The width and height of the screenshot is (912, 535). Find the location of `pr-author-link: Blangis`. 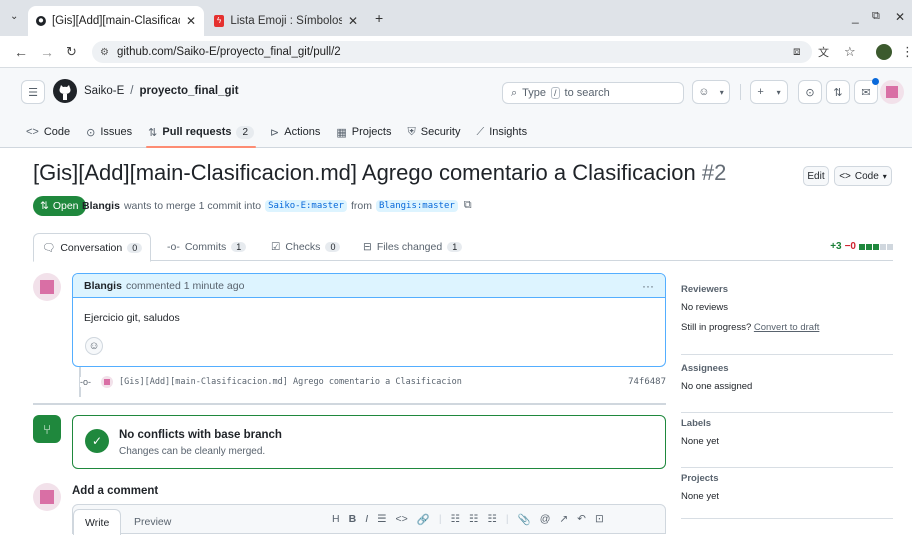

pr-author-link: Blangis is located at coordinates (101, 206).